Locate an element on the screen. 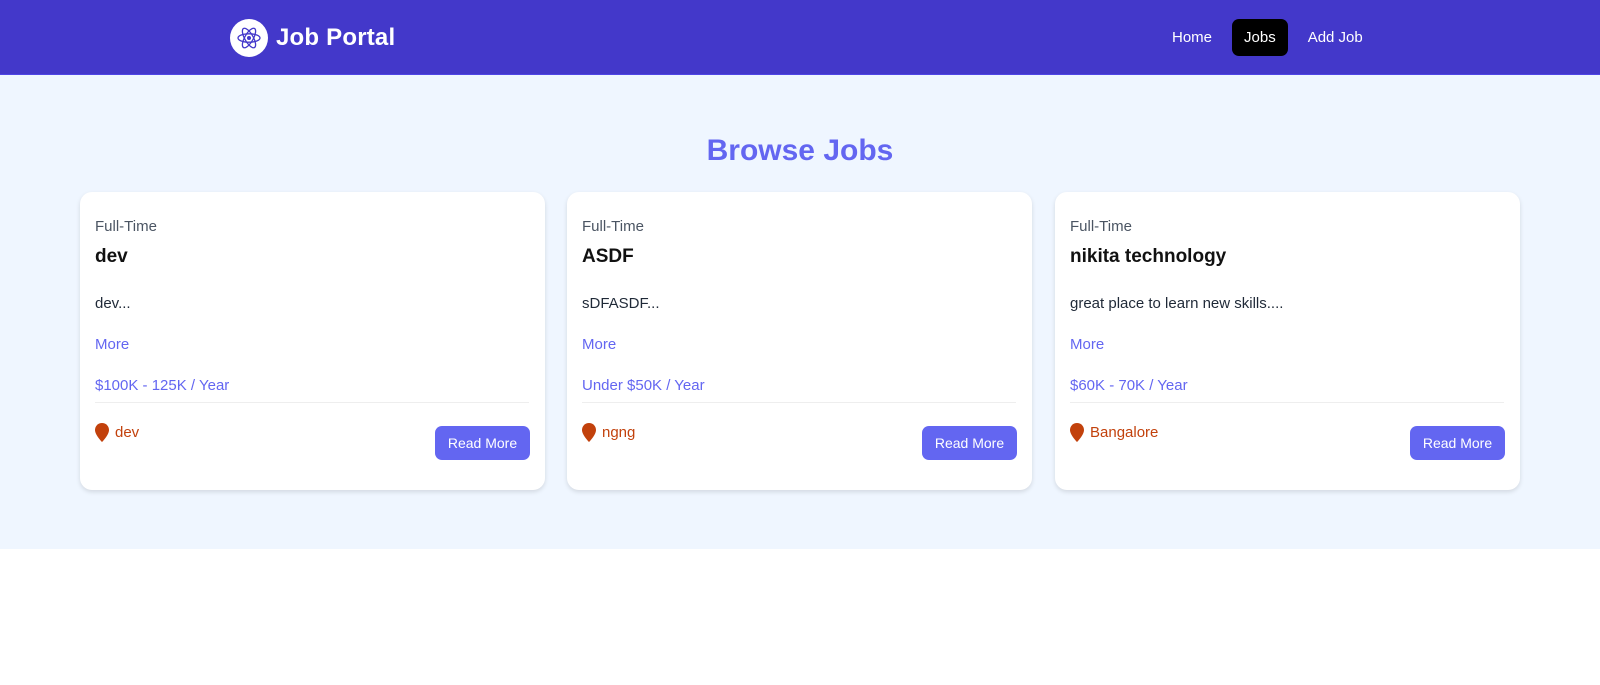 This screenshot has width=1600, height=685. brand-link: Job Portal is located at coordinates (312, 38).